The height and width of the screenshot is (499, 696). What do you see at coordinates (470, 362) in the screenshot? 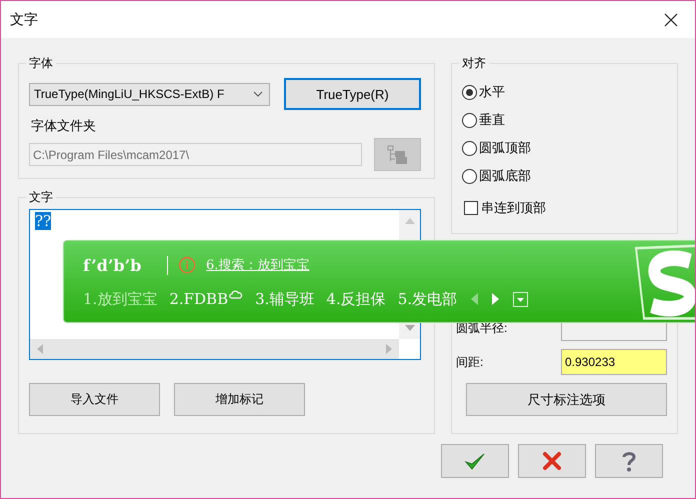
I see `field-label: 间距:` at bounding box center [470, 362].